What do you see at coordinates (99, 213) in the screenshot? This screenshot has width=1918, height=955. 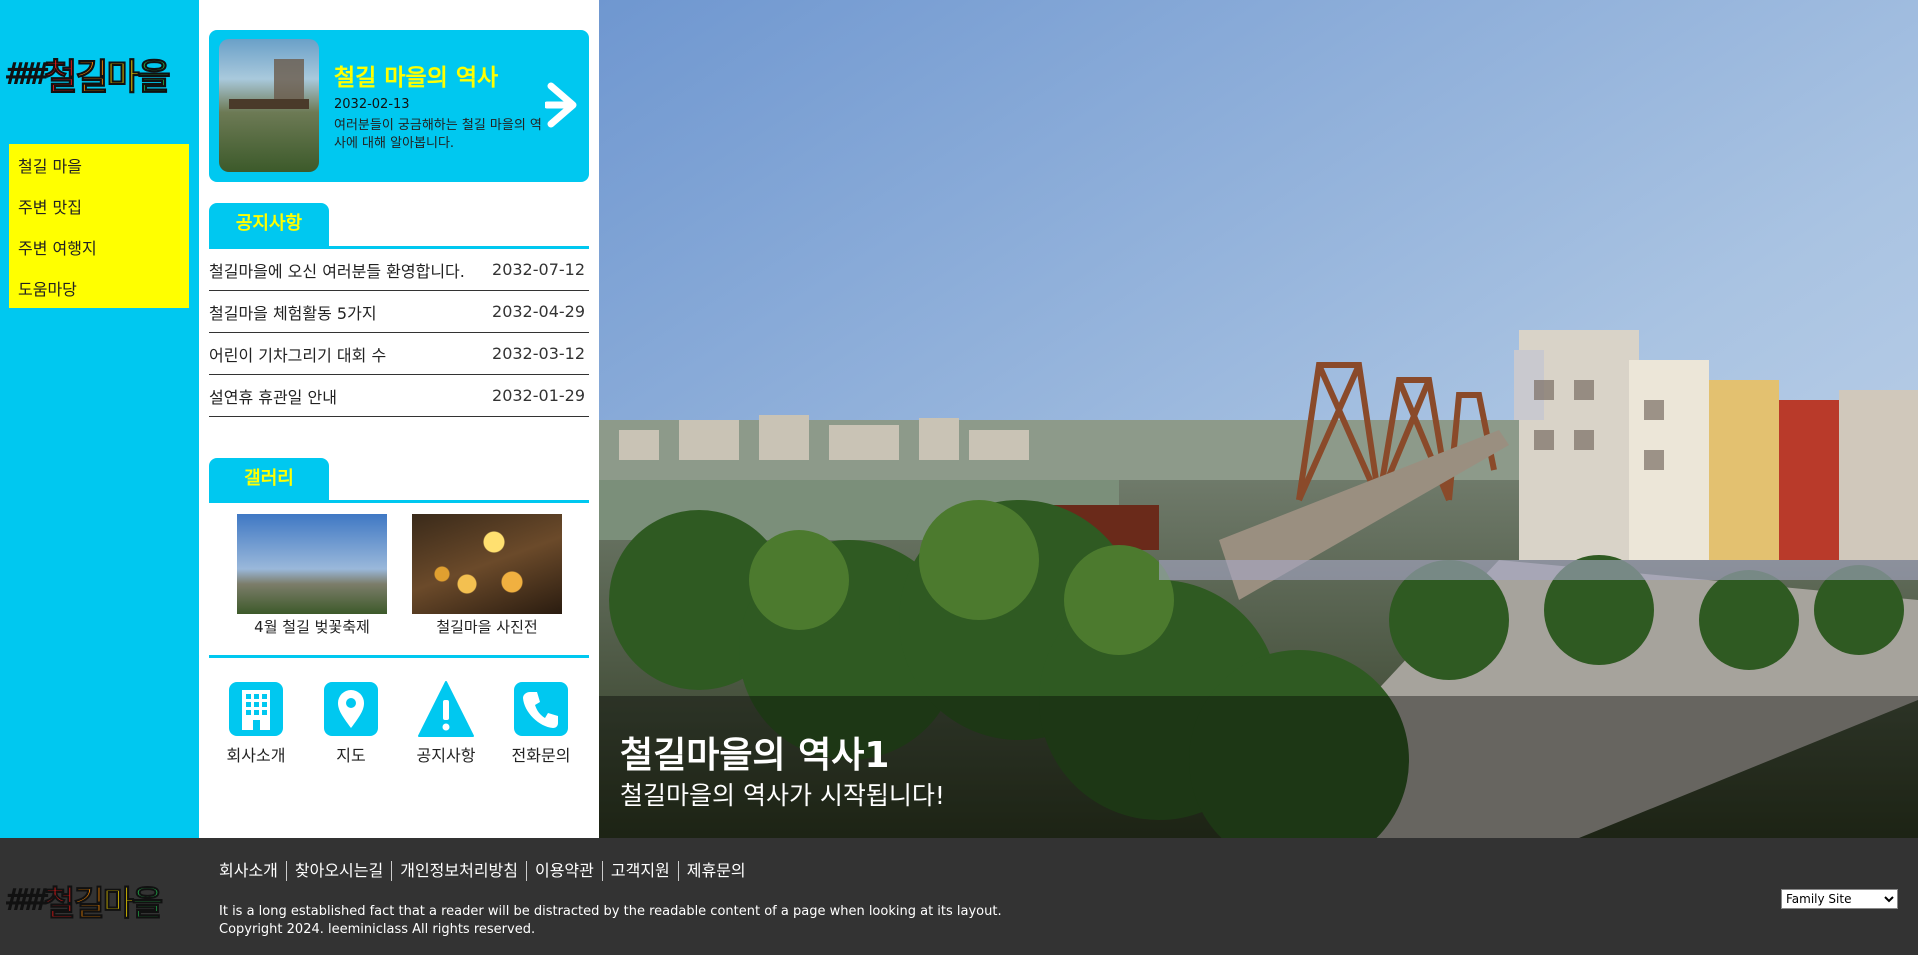 I see `nav-item-restaurants: 주변 맛집` at bounding box center [99, 213].